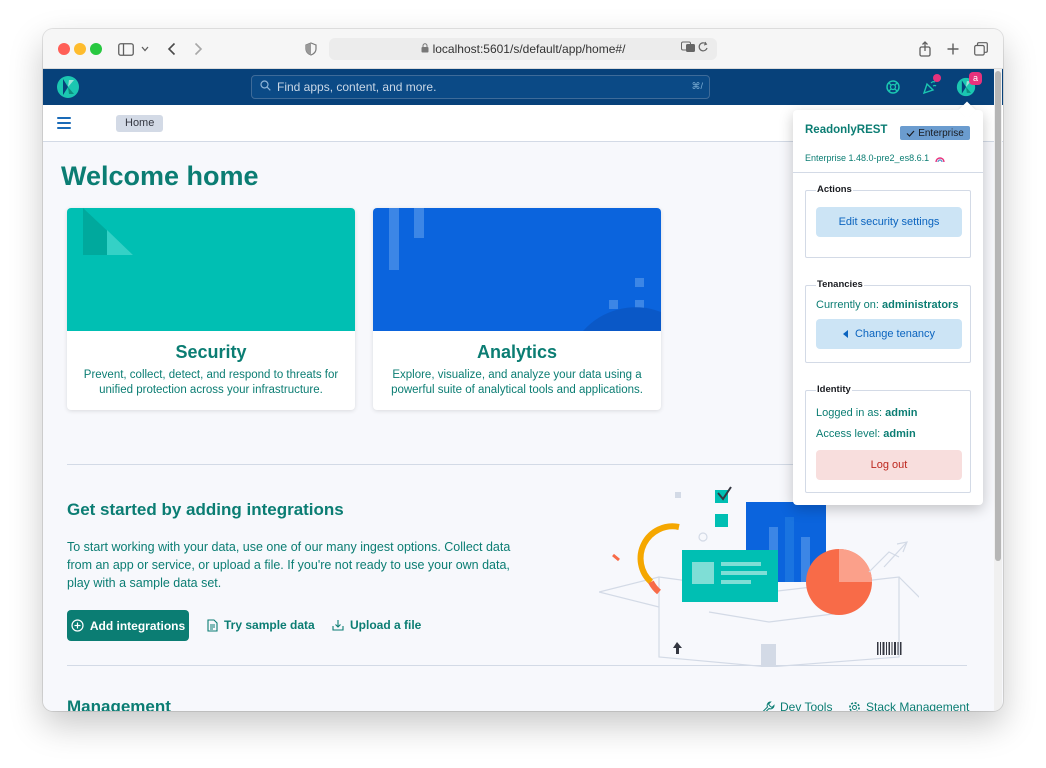 This screenshot has width=1046, height=768. What do you see at coordinates (834, 389) in the screenshot?
I see `identity-title: Identity` at bounding box center [834, 389].